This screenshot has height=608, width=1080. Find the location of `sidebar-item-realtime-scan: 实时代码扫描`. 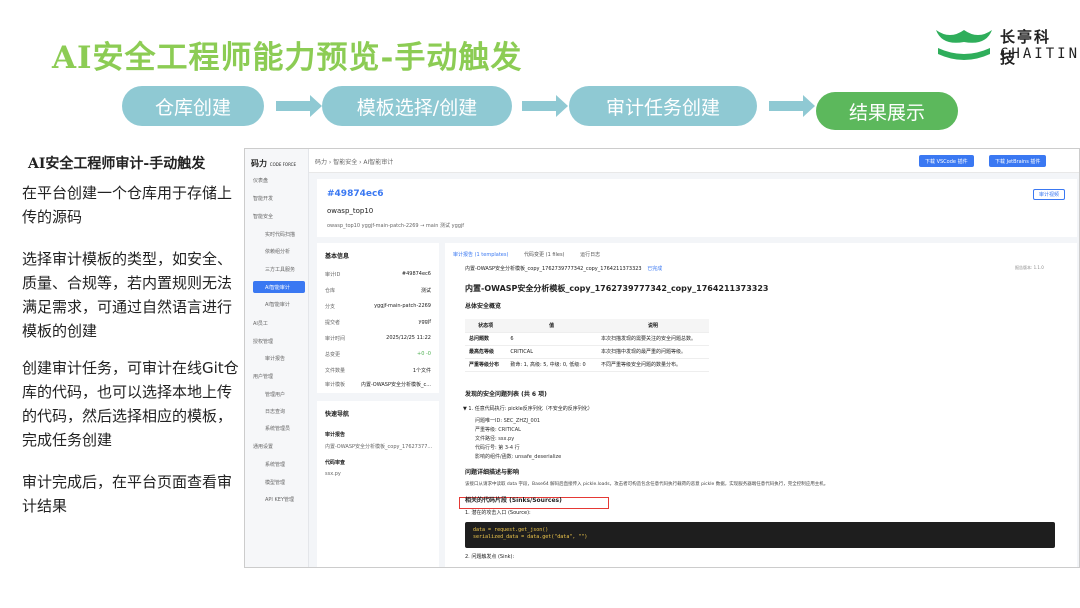

sidebar-item-realtime-scan: 实时代码扫描 is located at coordinates (280, 234).